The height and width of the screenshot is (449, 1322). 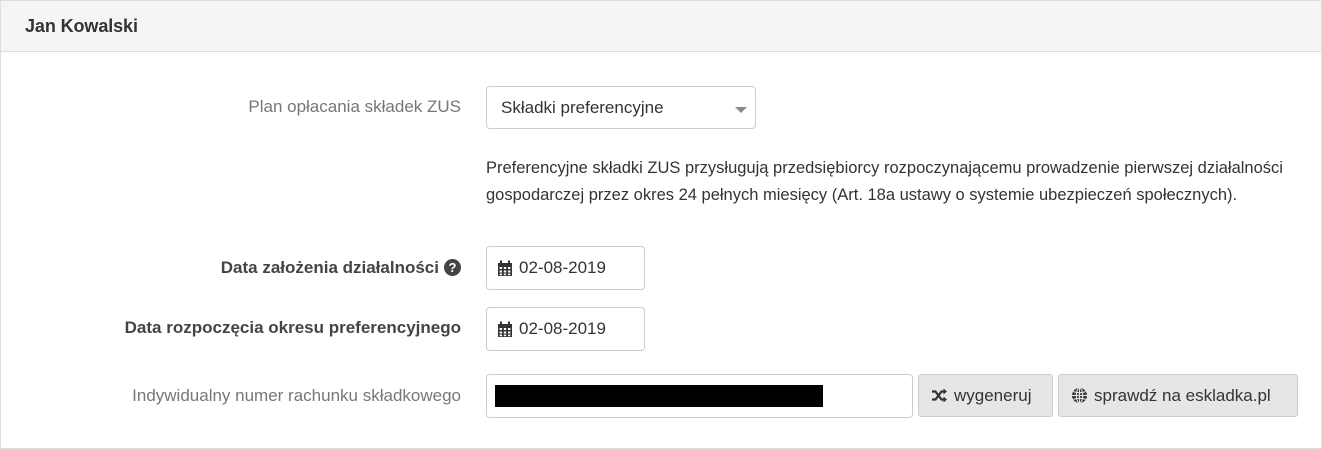 I want to click on redacted-account-number, so click(x=659, y=396).